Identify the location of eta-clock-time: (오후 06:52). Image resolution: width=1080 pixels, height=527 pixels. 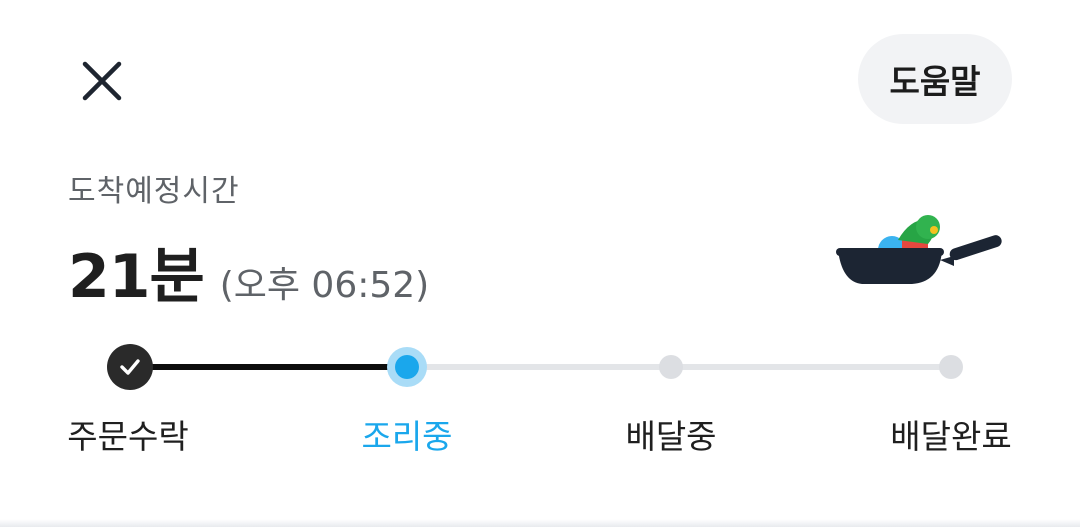
(324, 285).